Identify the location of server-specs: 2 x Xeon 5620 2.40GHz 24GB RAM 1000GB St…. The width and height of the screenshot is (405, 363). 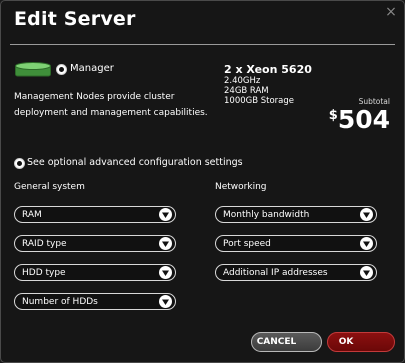
(268, 84).